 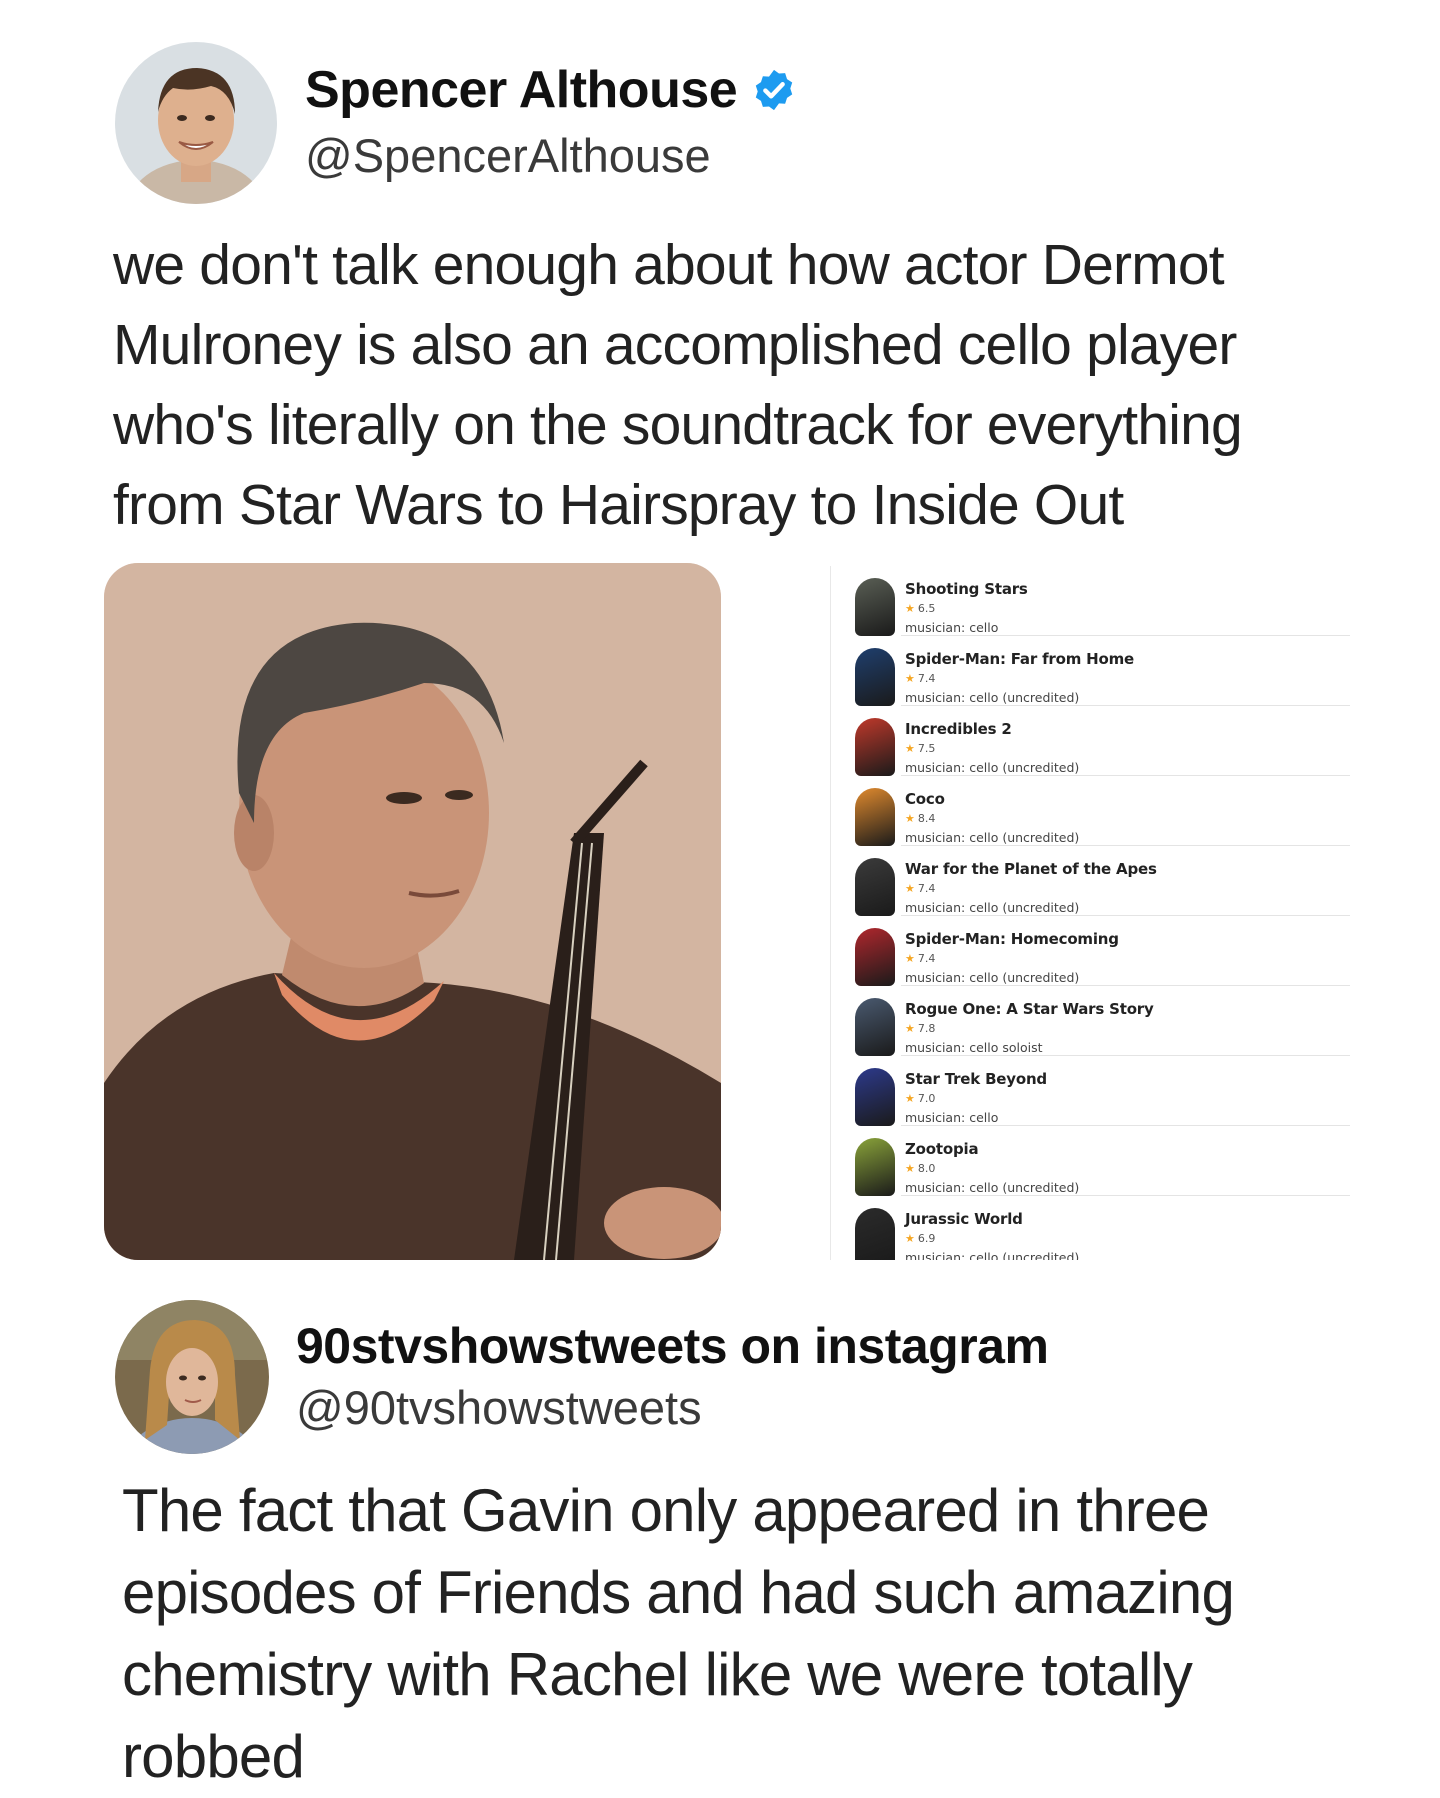 I want to click on credit-title: Spider-Man: Far from Home, so click(x=1019, y=659).